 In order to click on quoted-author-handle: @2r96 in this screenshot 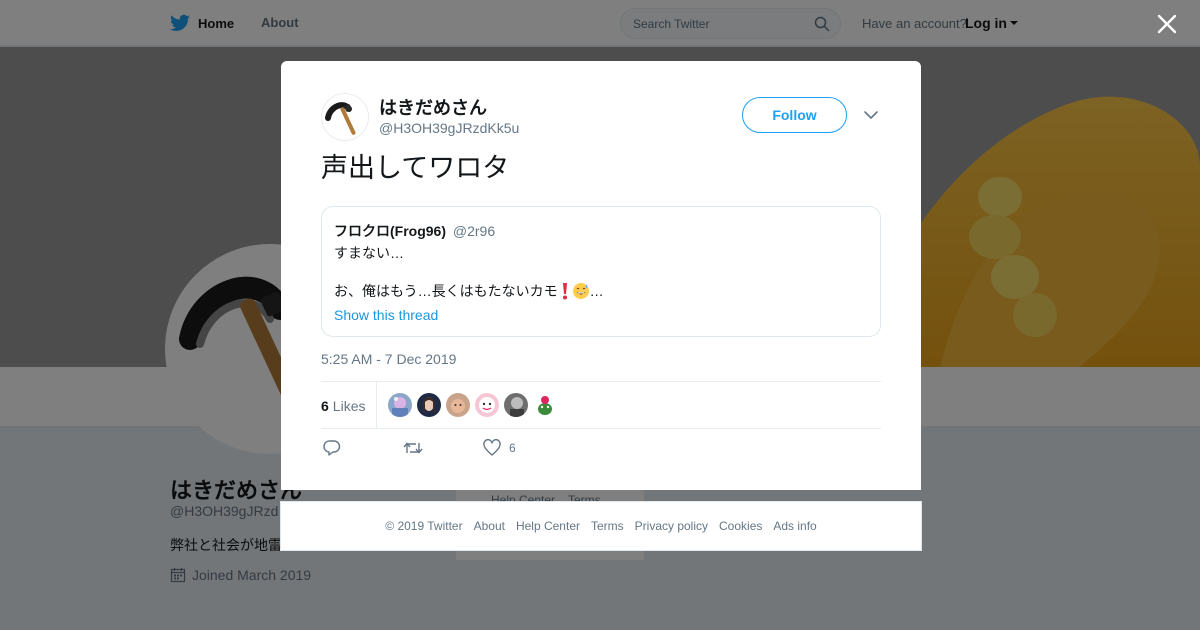, I will do `click(474, 231)`.